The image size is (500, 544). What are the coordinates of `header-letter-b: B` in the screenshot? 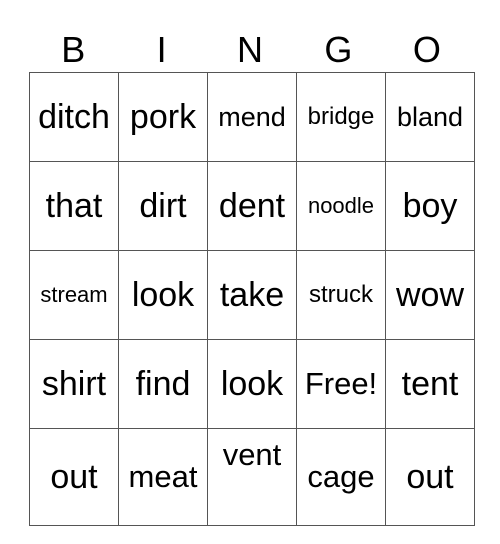 It's located at (73, 49).